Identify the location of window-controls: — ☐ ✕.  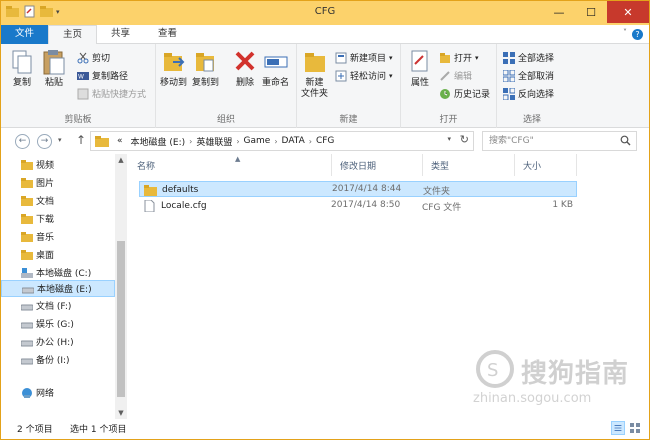
(596, 12).